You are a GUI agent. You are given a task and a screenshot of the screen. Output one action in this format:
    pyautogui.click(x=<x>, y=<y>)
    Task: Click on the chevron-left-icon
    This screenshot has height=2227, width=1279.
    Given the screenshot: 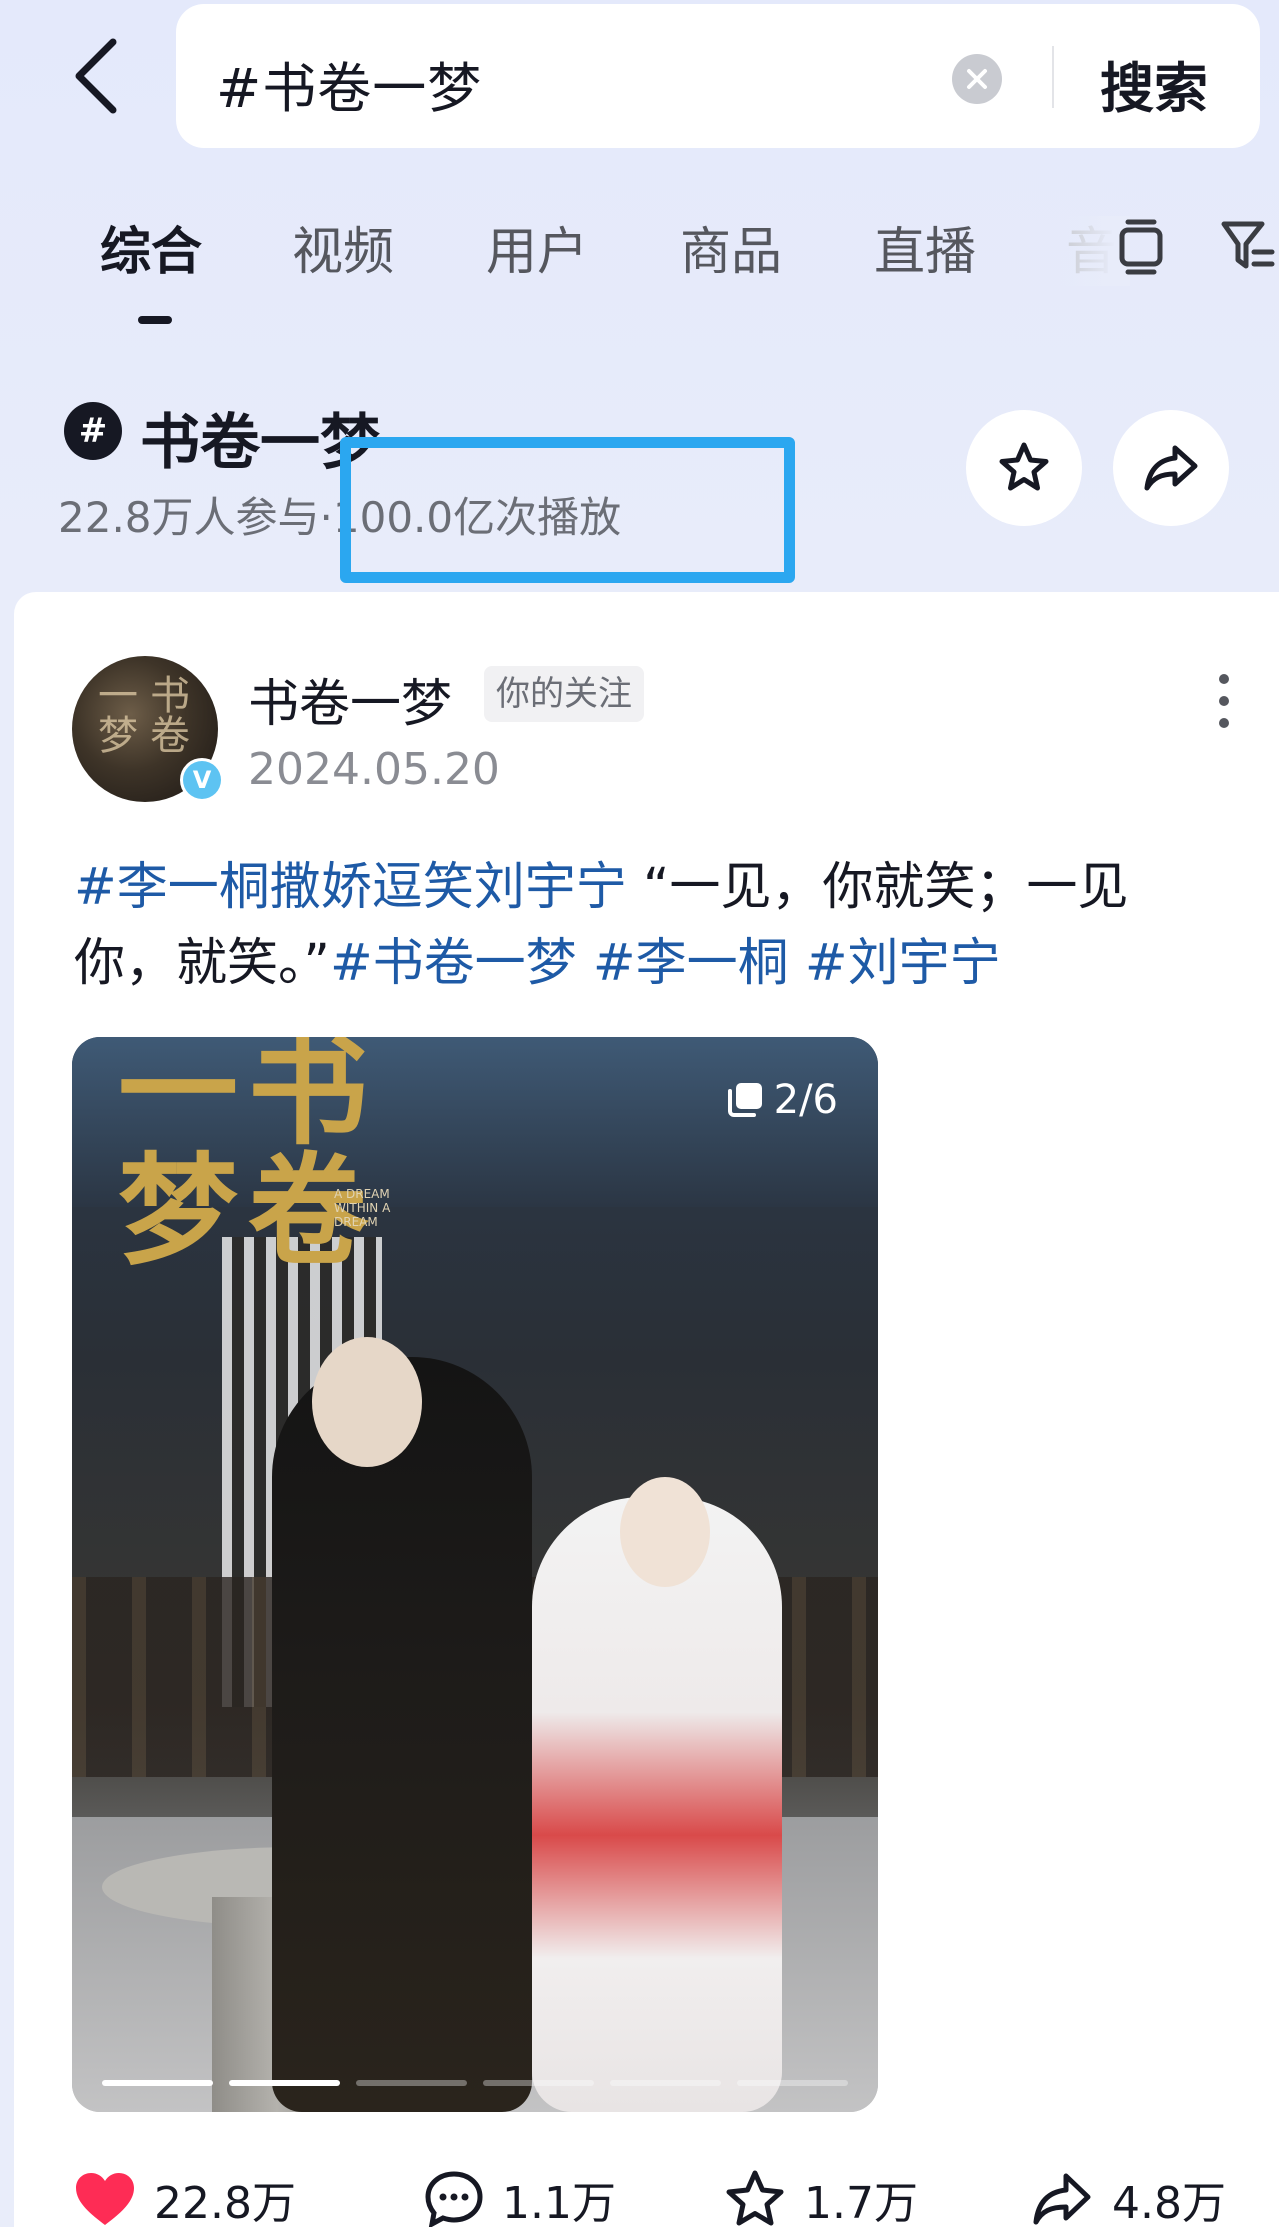 What is the action you would take?
    pyautogui.click(x=96, y=76)
    